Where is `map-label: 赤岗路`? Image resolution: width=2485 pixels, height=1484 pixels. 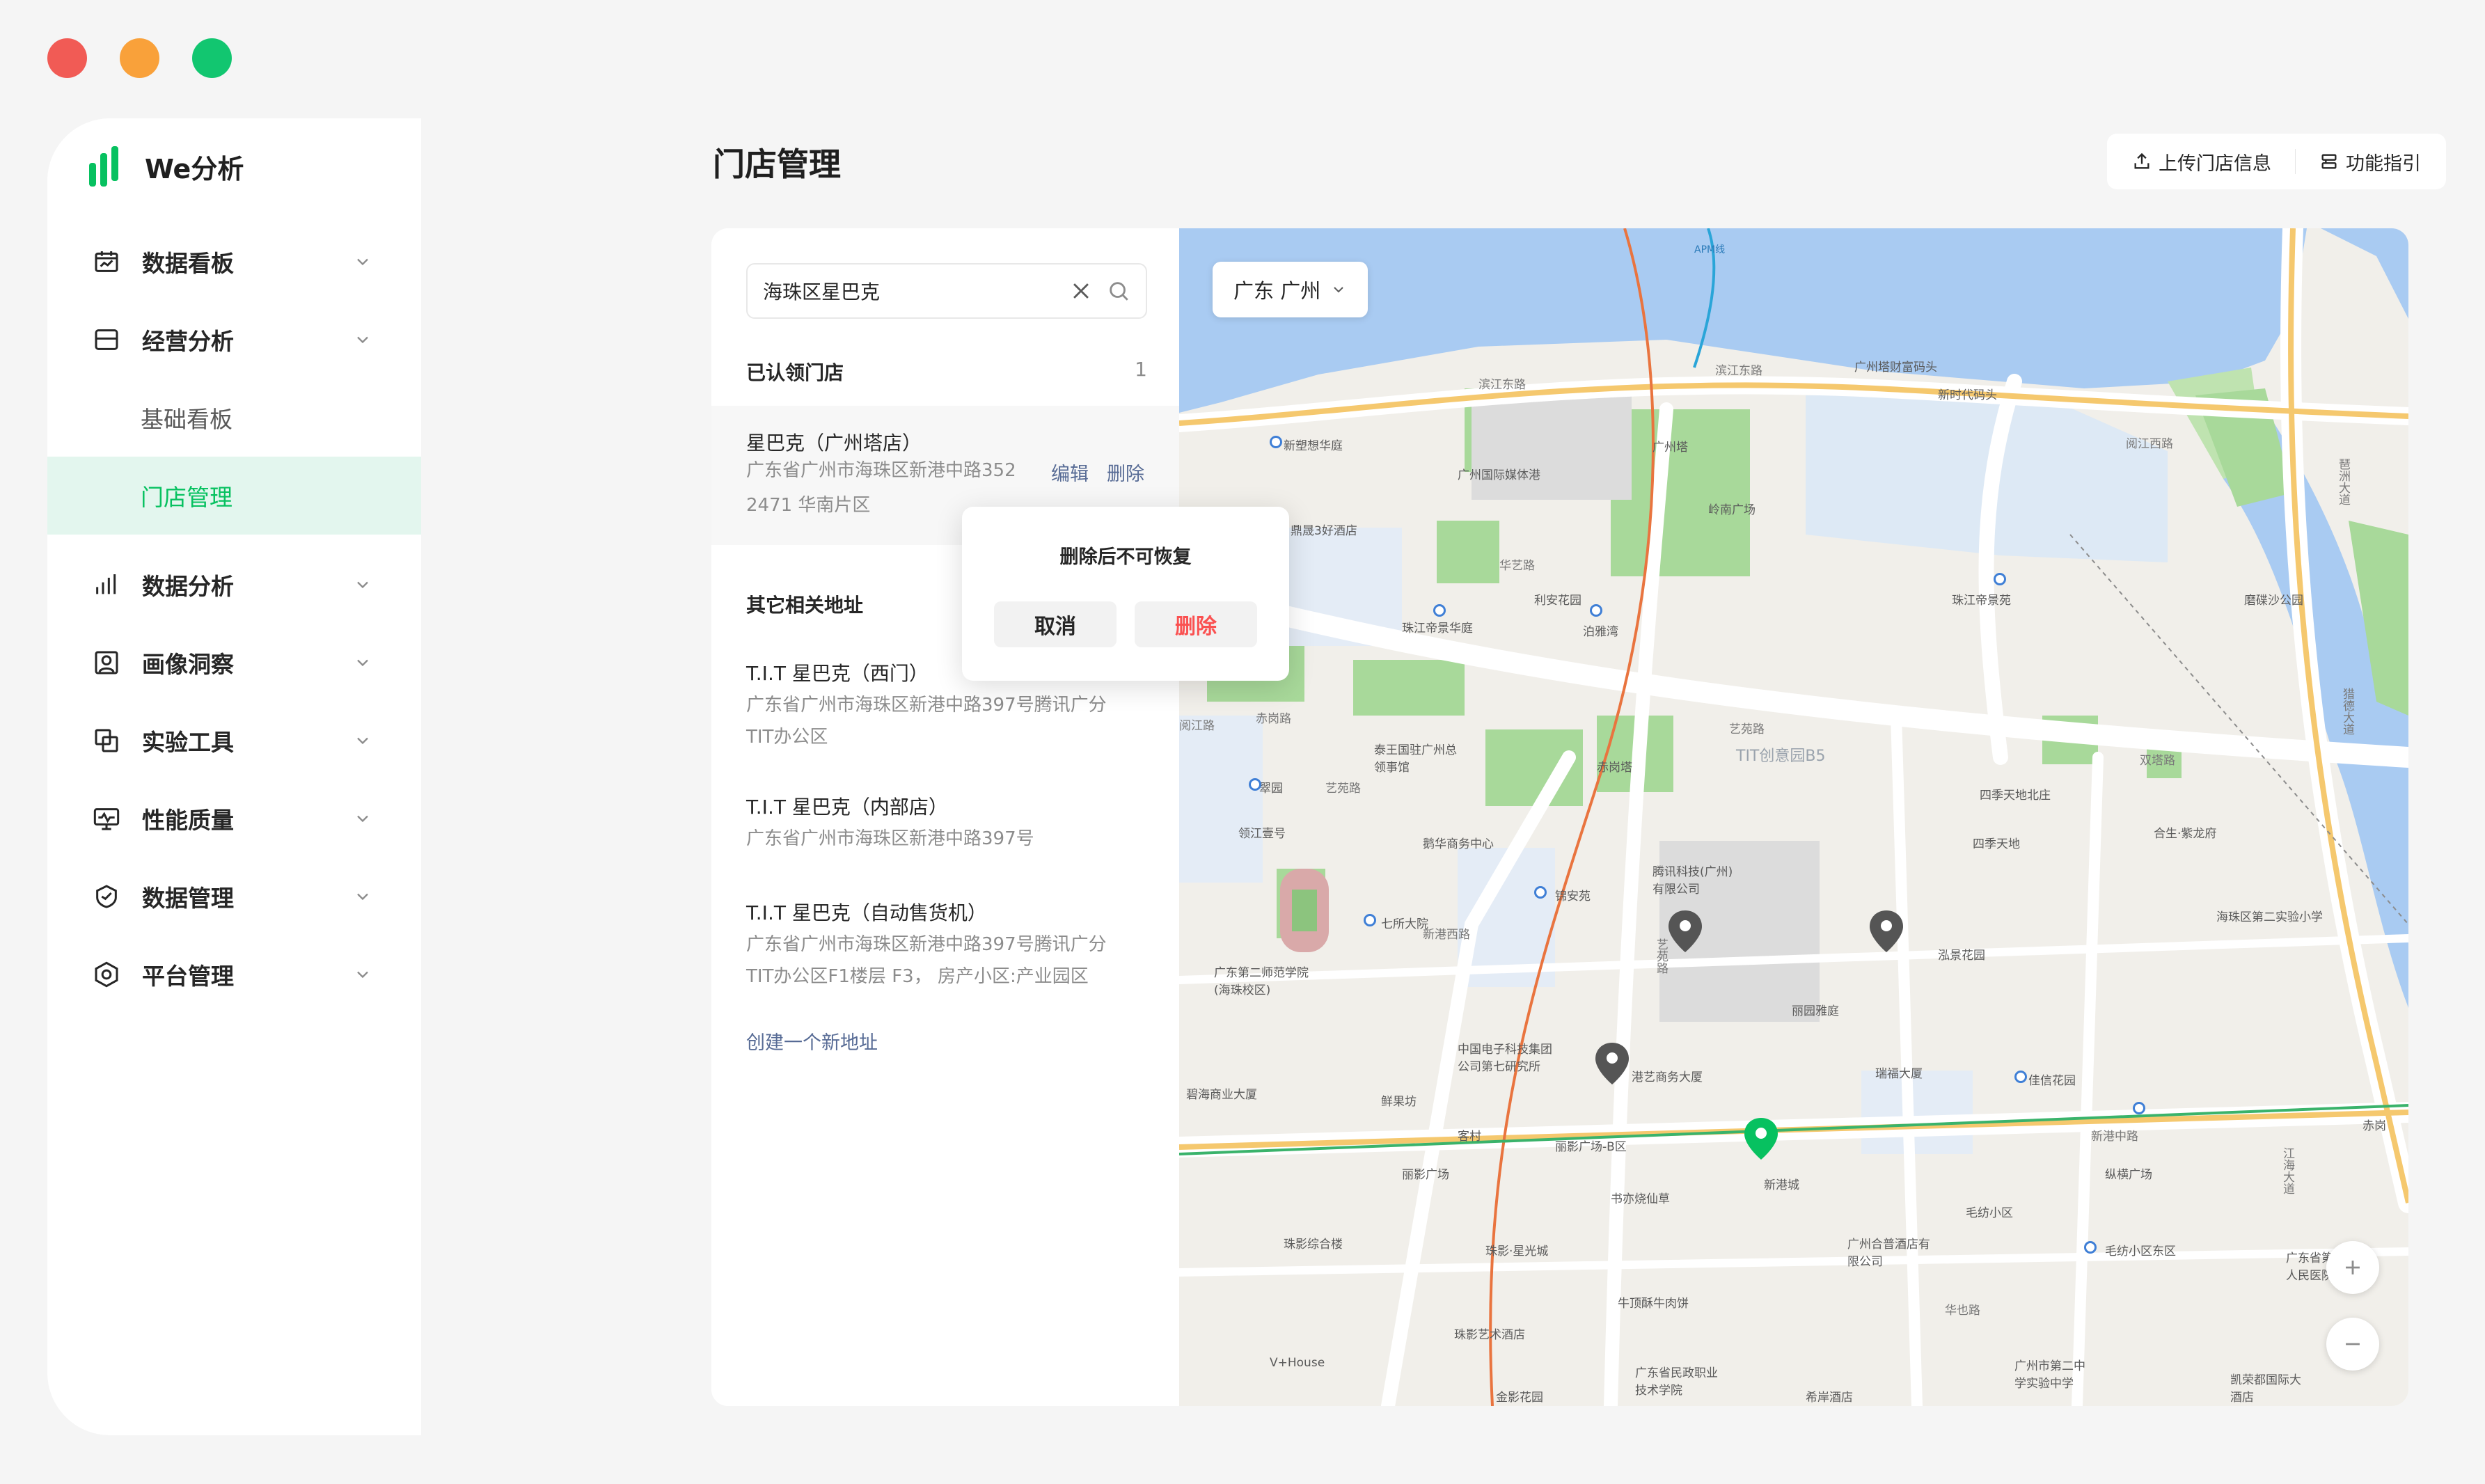 map-label: 赤岗路 is located at coordinates (1273, 719).